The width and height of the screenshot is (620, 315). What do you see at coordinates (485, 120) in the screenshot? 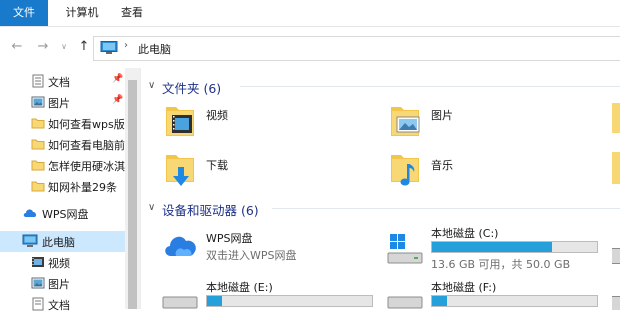
I see `folder-pictures: 图片` at bounding box center [485, 120].